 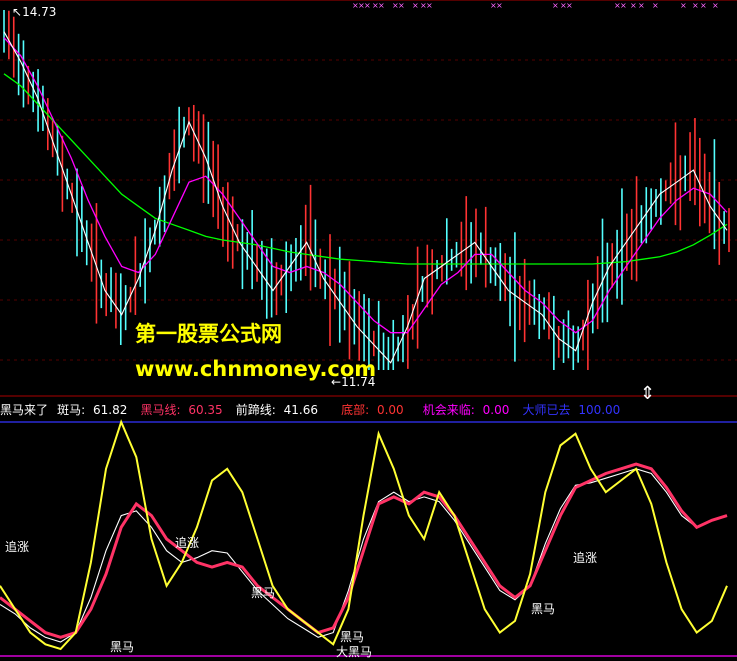 I want to click on top-signal-markers: × × × × × × × × × × × × × × × × × × × × × × × ×, so click(x=535, y=5).